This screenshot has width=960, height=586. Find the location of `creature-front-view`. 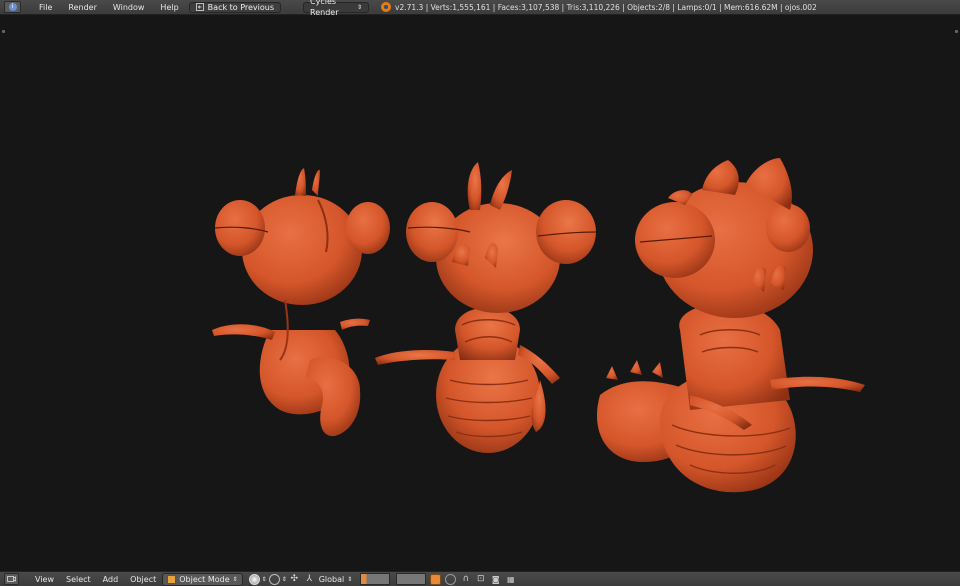

creature-front-view is located at coordinates (486, 307).